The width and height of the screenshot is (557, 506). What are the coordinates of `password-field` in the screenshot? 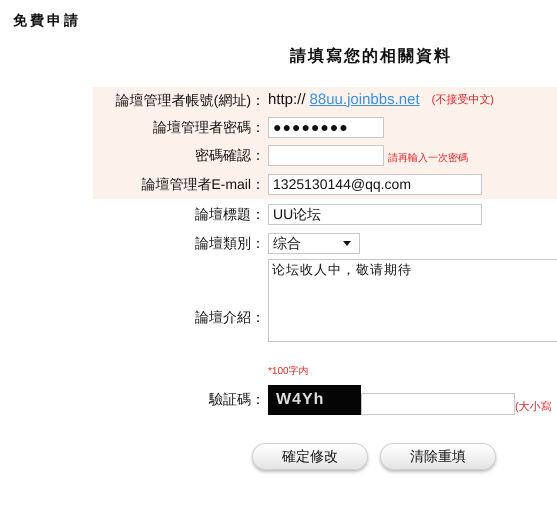 It's located at (326, 155).